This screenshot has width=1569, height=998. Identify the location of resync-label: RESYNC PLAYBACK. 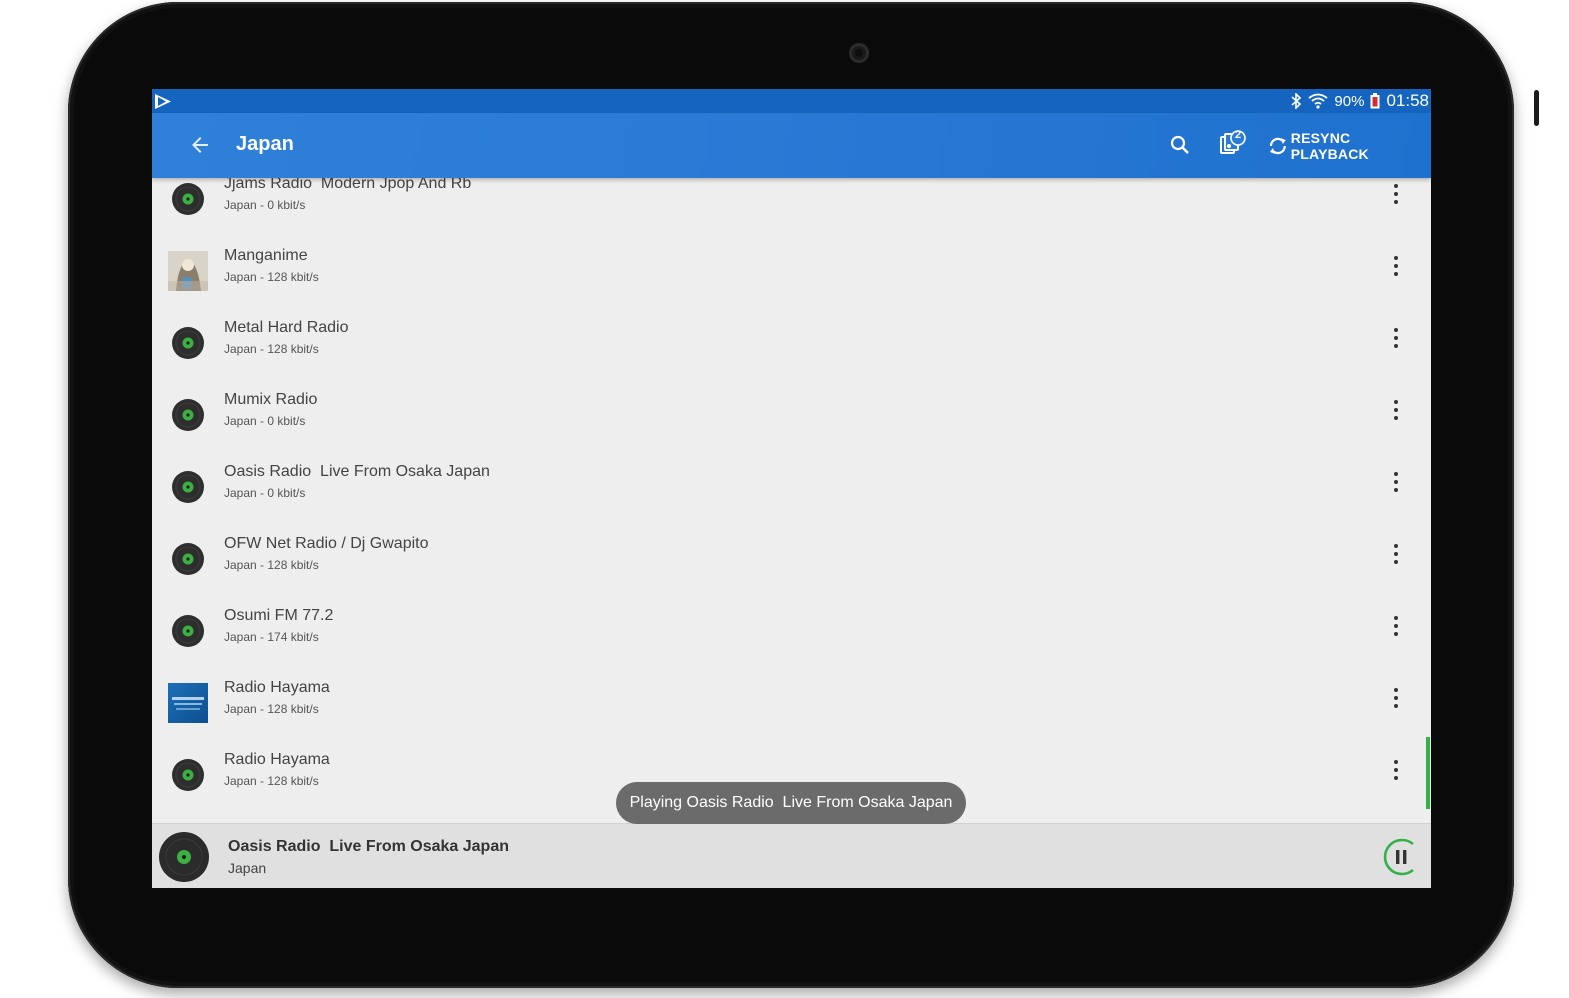
(1329, 146).